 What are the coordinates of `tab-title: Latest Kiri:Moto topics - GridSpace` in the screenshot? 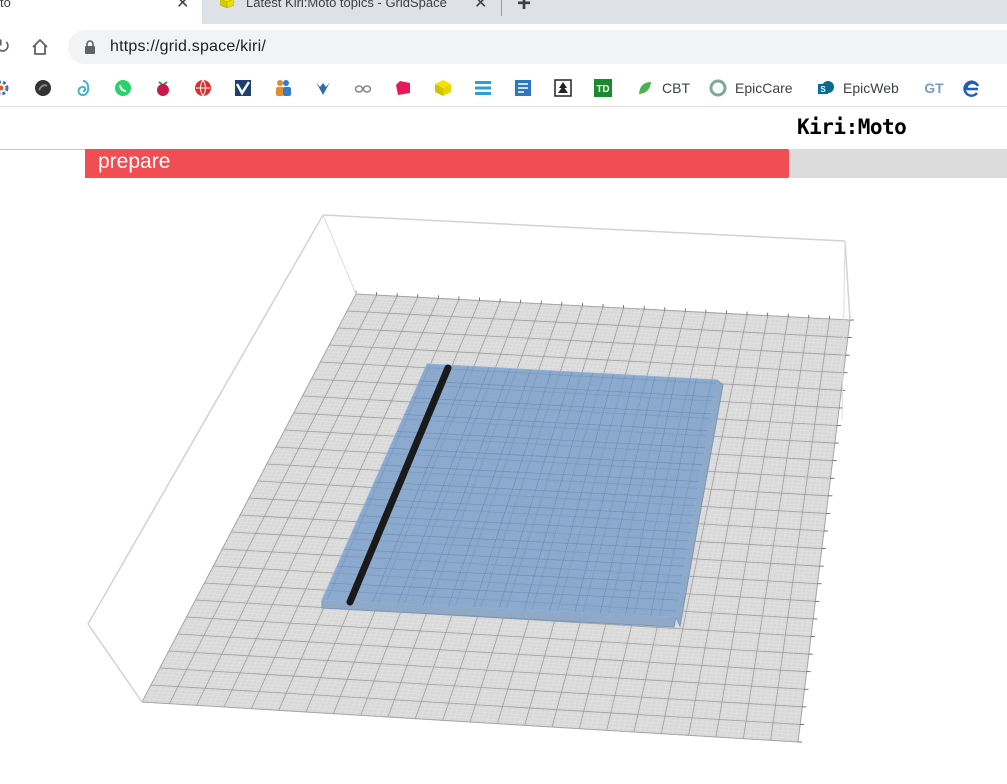 It's located at (346, 5).